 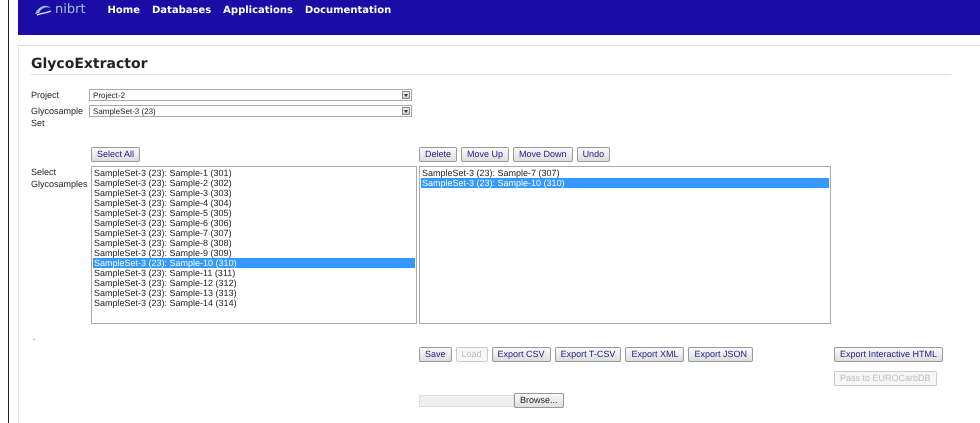 I want to click on button: Export T-CSV, so click(x=588, y=354).